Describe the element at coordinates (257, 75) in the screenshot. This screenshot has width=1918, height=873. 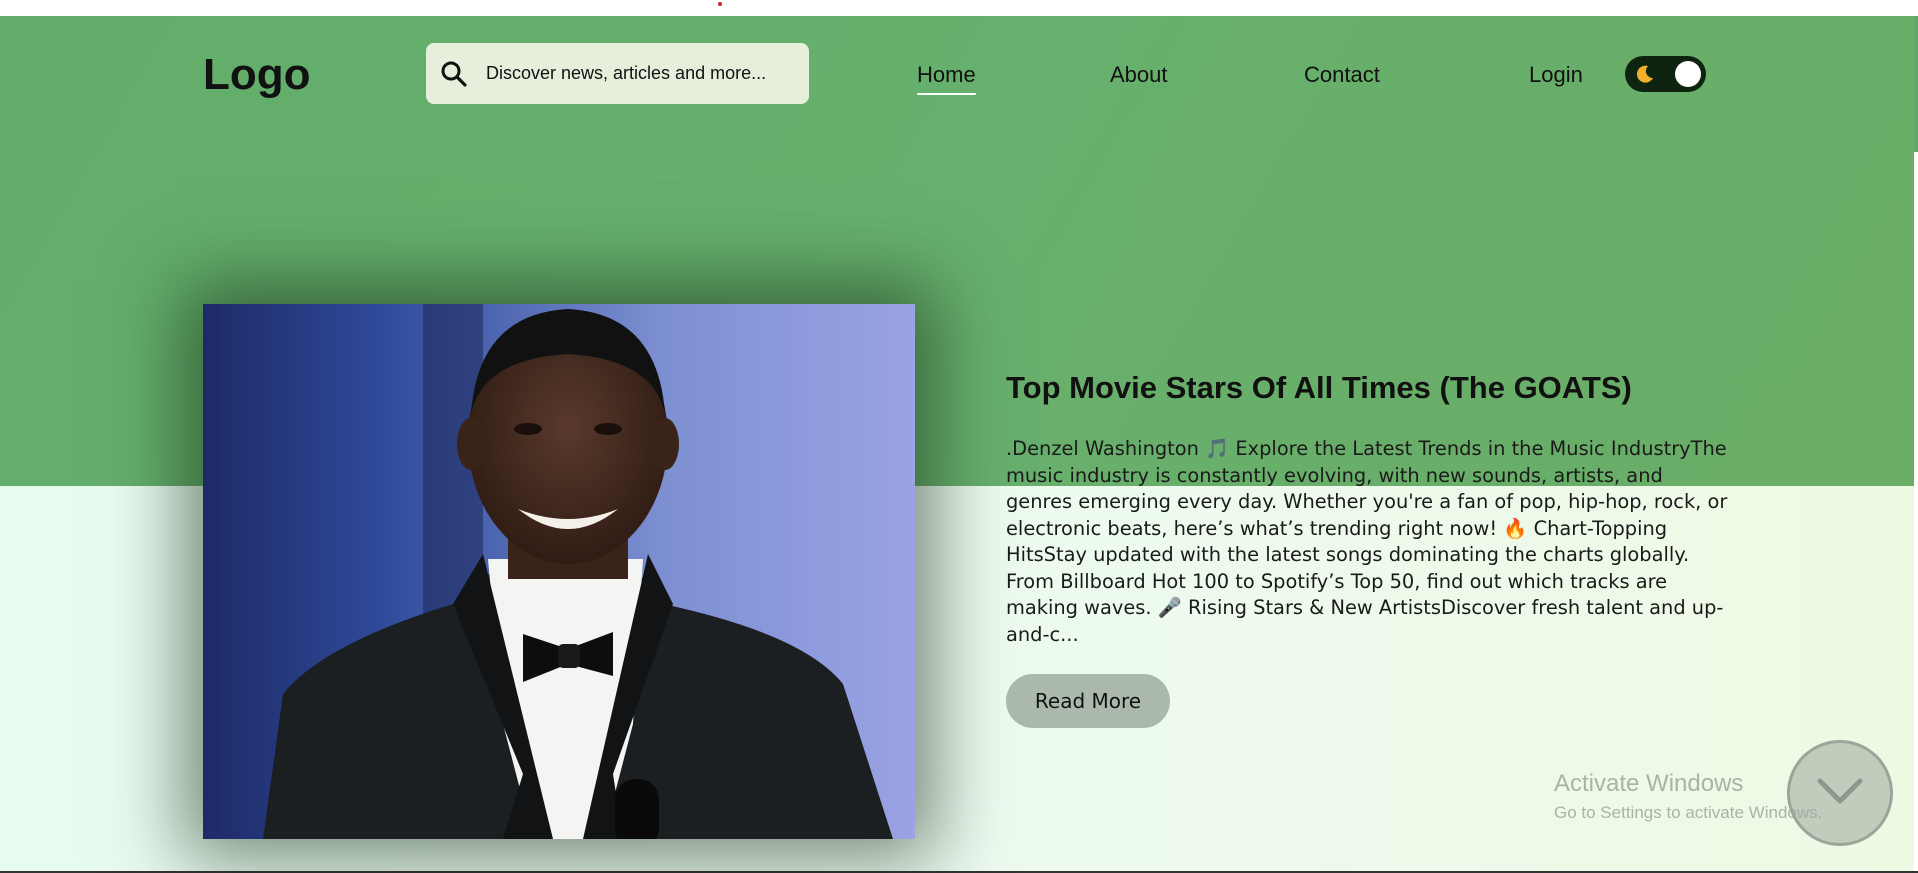
I see `site-logo: Logo` at that location.